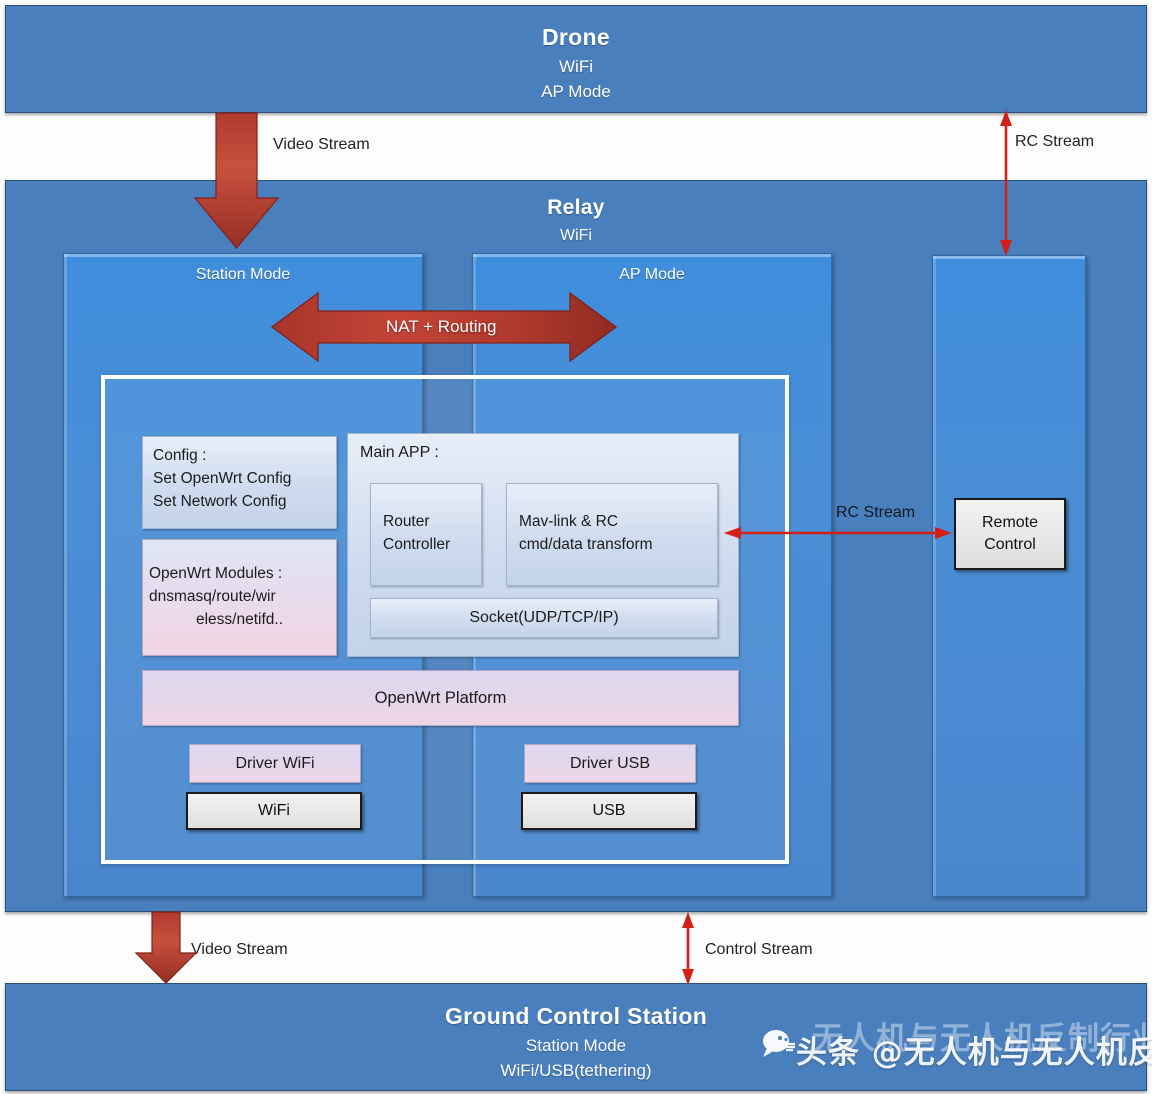  I want to click on driver-wifi-box: Driver WiFi, so click(275, 763).